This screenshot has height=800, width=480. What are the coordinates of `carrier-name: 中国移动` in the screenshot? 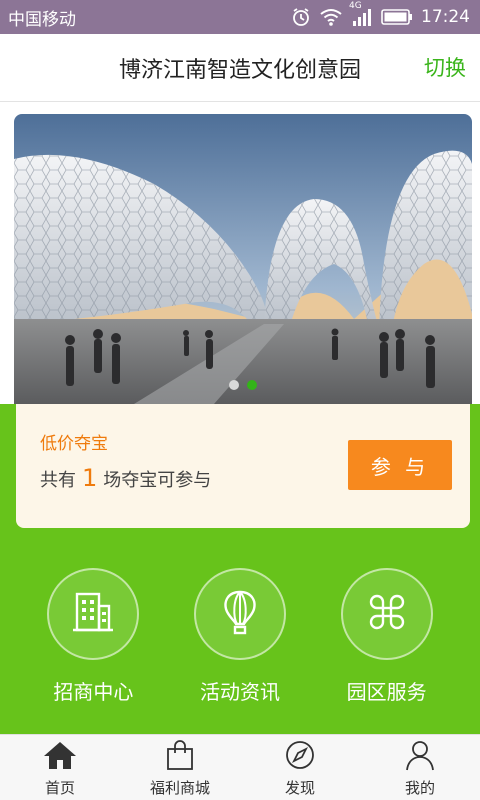 It's located at (42, 19).